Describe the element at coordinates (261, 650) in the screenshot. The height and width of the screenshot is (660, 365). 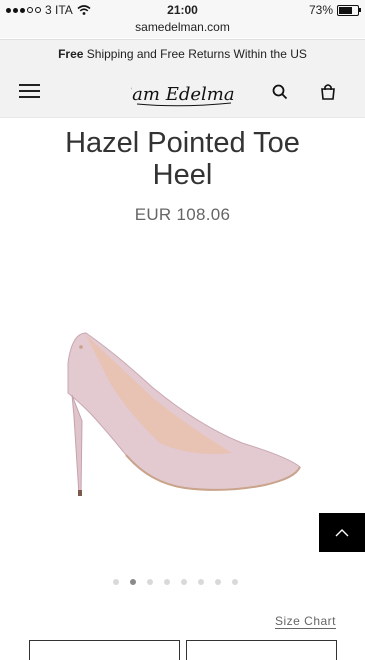
I see `width-select` at that location.